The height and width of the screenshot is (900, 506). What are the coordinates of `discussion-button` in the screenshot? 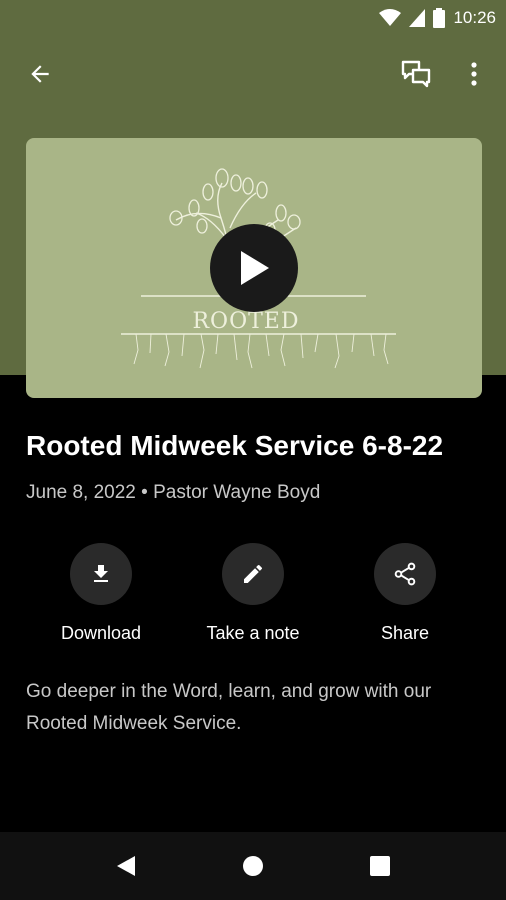 It's located at (416, 74).